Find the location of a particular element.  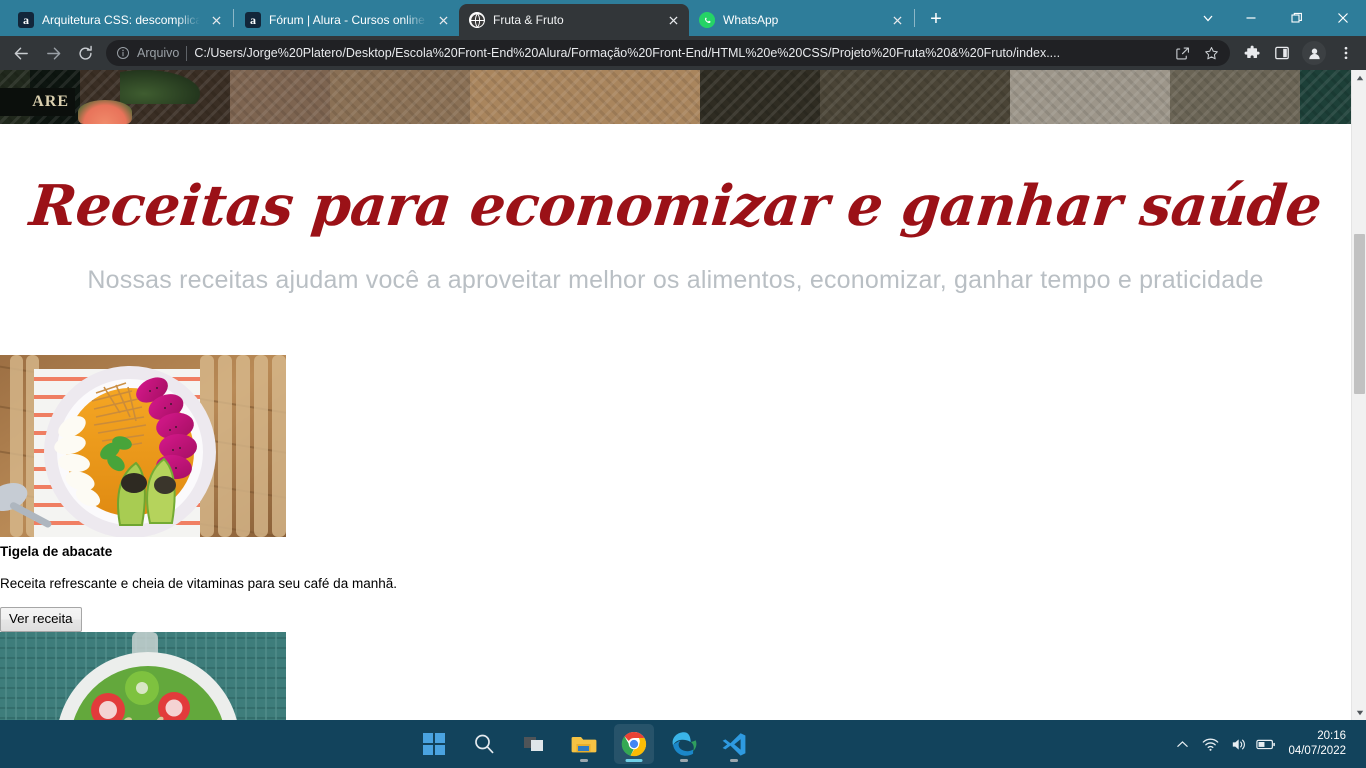

share-icon is located at coordinates (1182, 53).